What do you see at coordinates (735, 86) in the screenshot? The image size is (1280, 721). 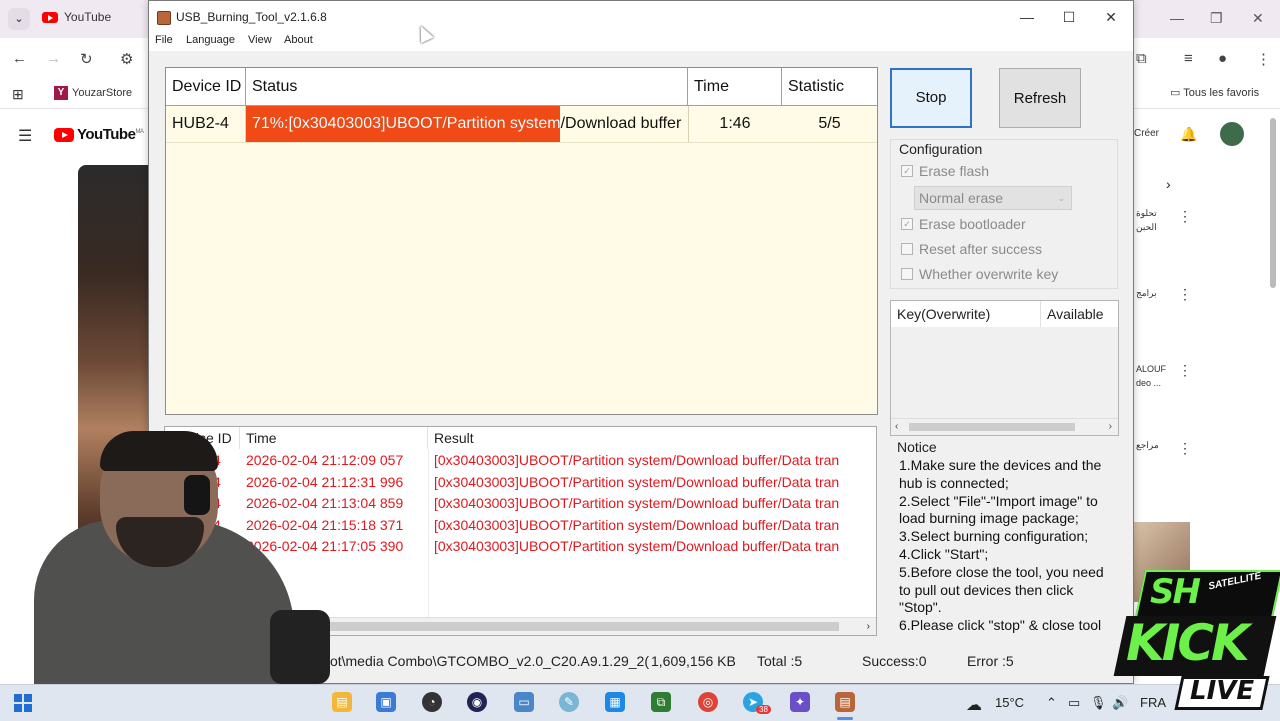 I see `column-time: Time` at bounding box center [735, 86].